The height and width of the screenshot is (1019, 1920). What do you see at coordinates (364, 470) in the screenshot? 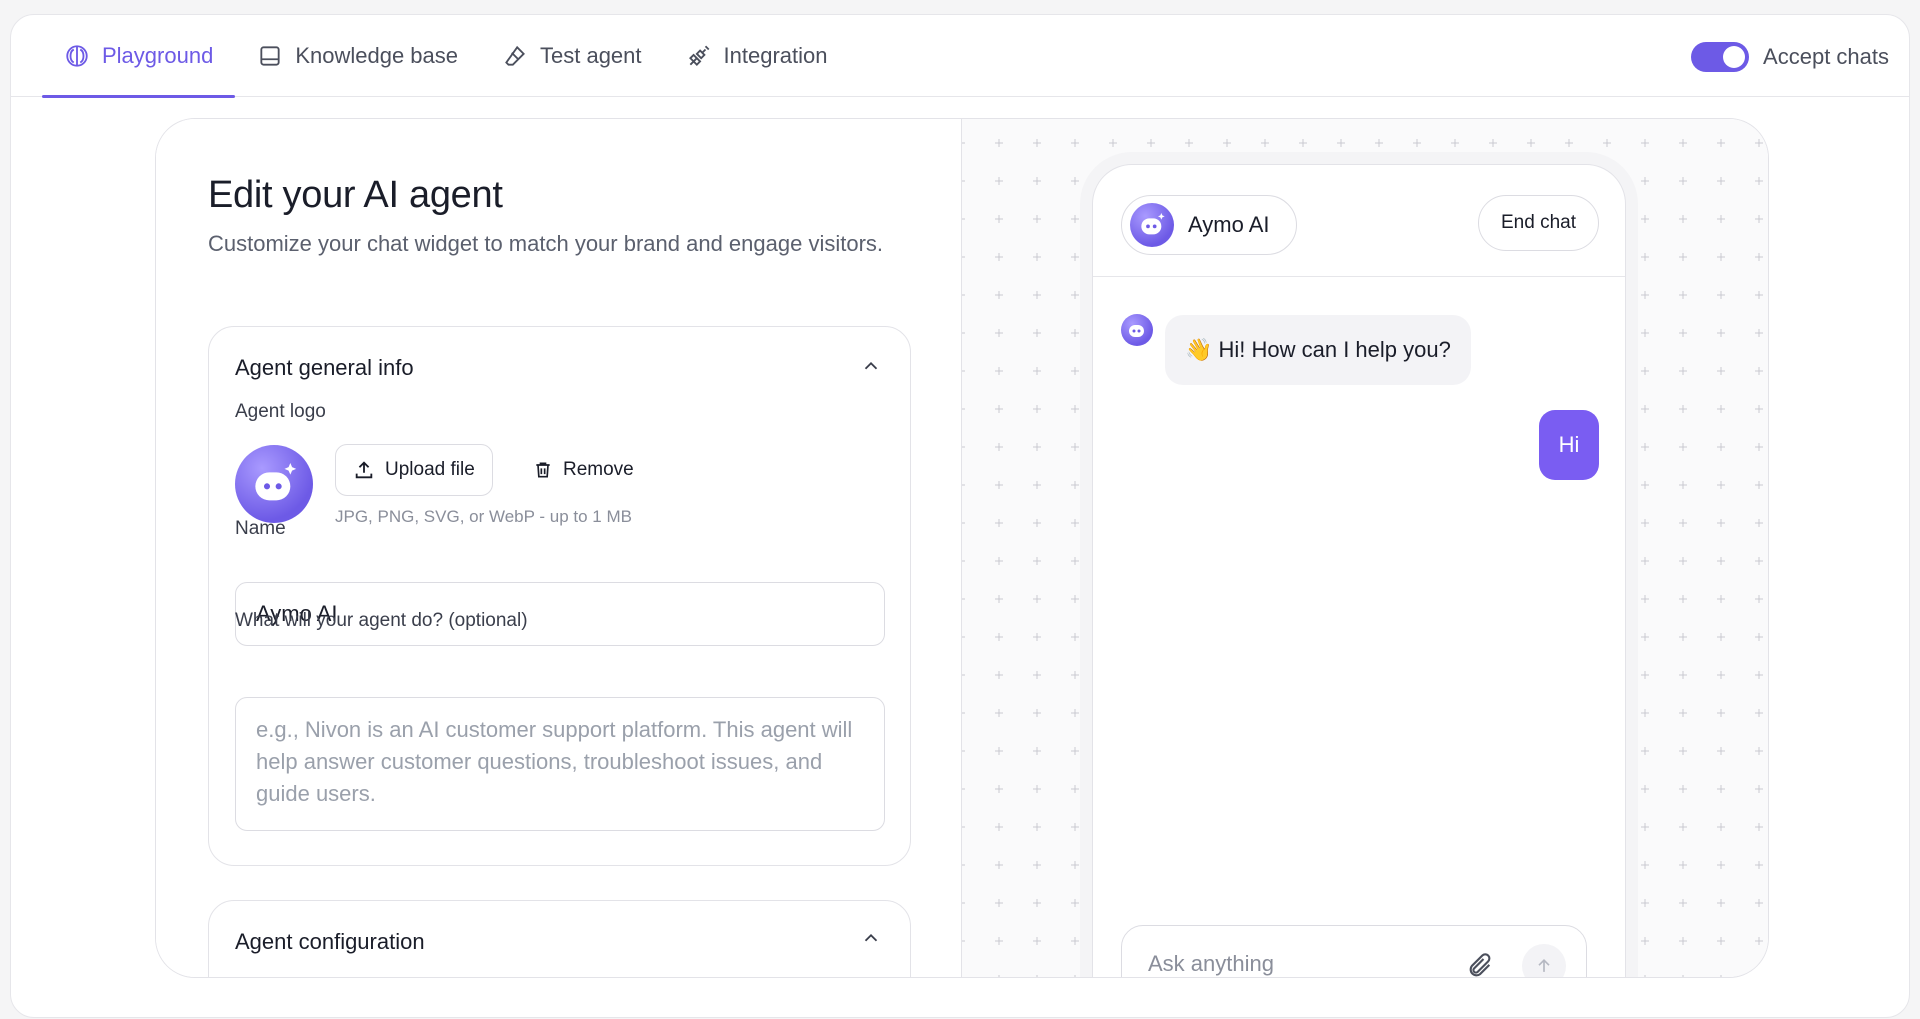
I see `upload-icon` at bounding box center [364, 470].